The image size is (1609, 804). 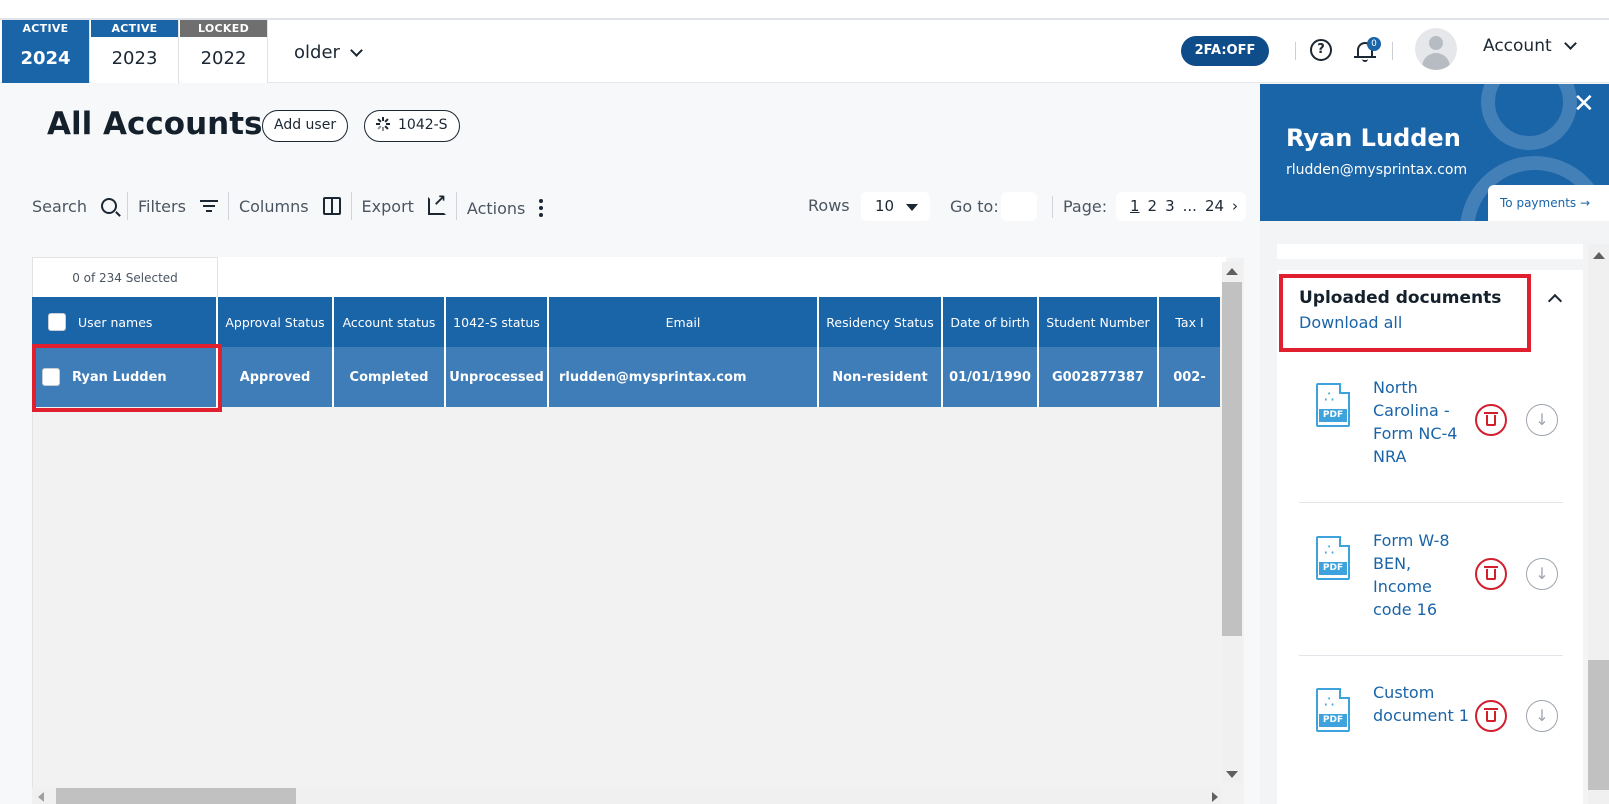 I want to click on page-title: All Accounts, so click(x=155, y=124).